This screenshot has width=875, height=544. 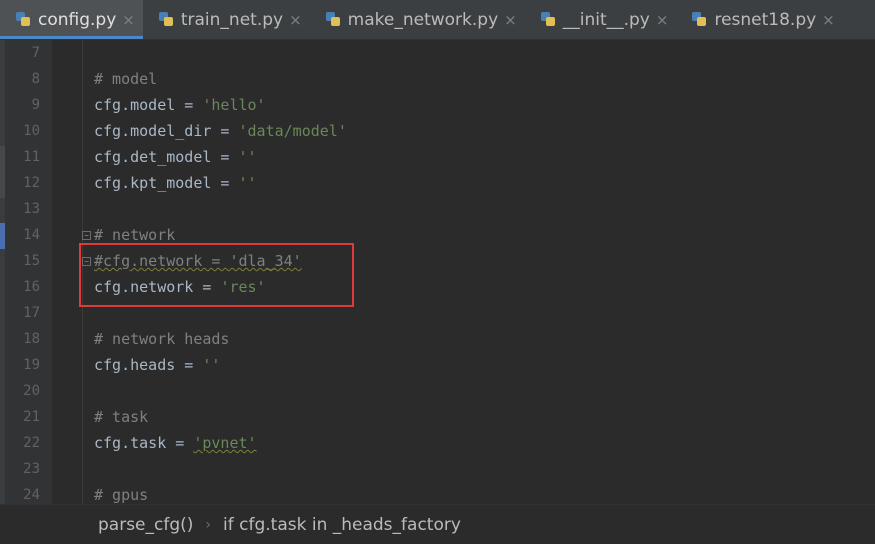 I want to click on tab-init-py: __init__.py ×, so click(x=601, y=19).